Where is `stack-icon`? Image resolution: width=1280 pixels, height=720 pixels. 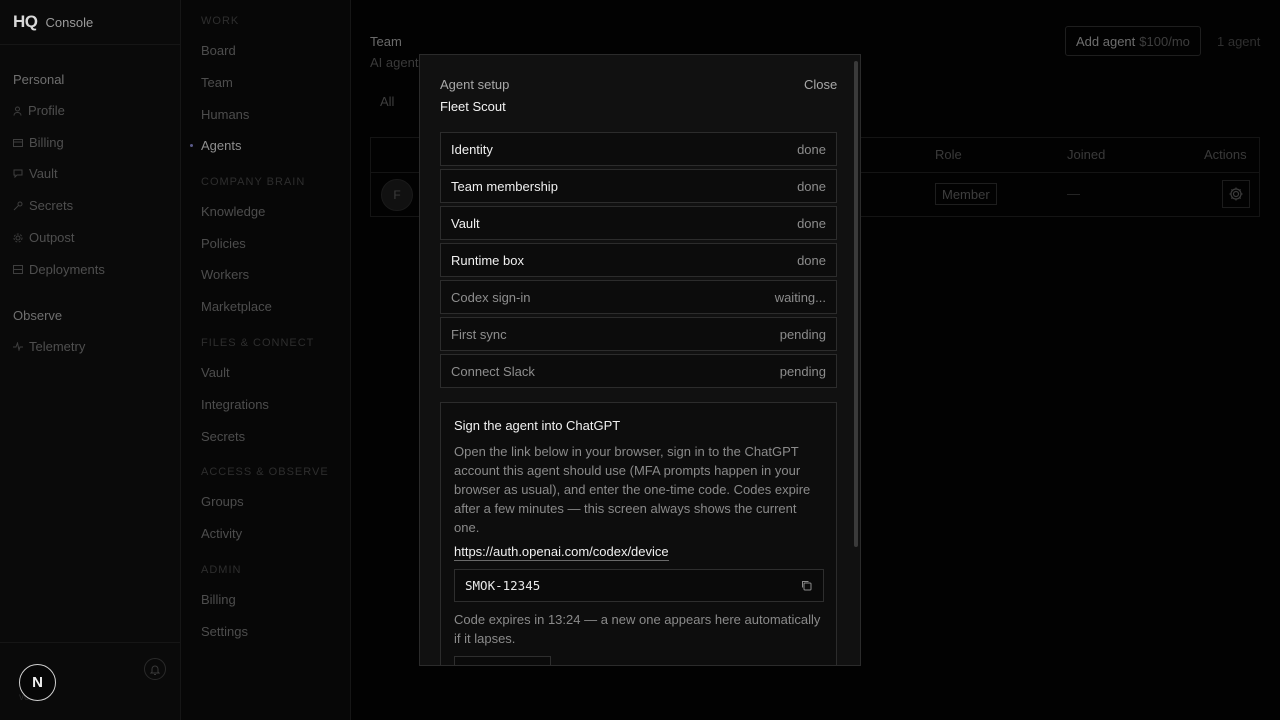 stack-icon is located at coordinates (18, 269).